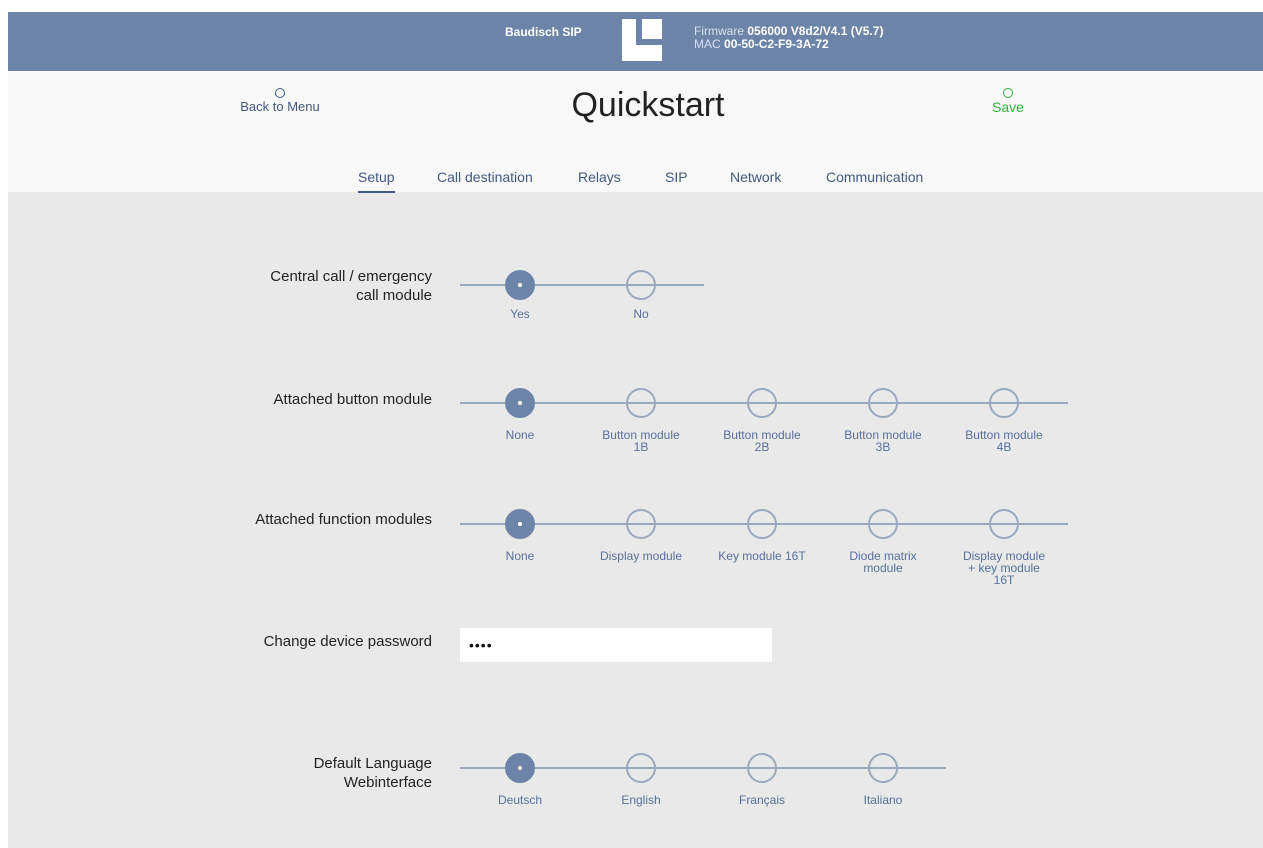 This screenshot has width=1263, height=848. What do you see at coordinates (641, 800) in the screenshot?
I see `language-option-label: English` at bounding box center [641, 800].